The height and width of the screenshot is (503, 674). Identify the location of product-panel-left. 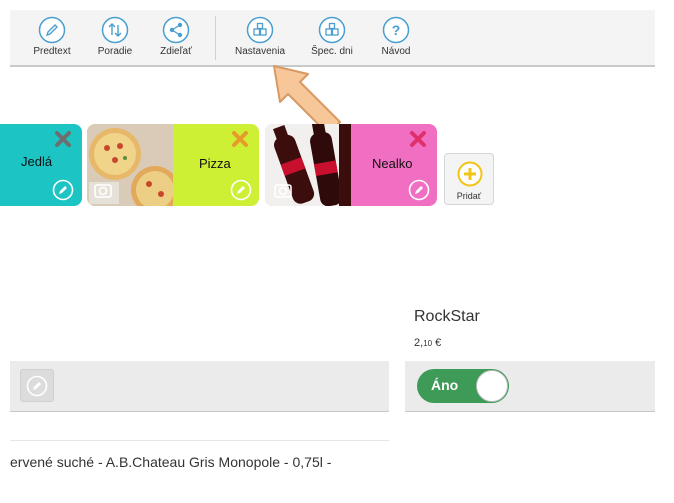
(199, 386).